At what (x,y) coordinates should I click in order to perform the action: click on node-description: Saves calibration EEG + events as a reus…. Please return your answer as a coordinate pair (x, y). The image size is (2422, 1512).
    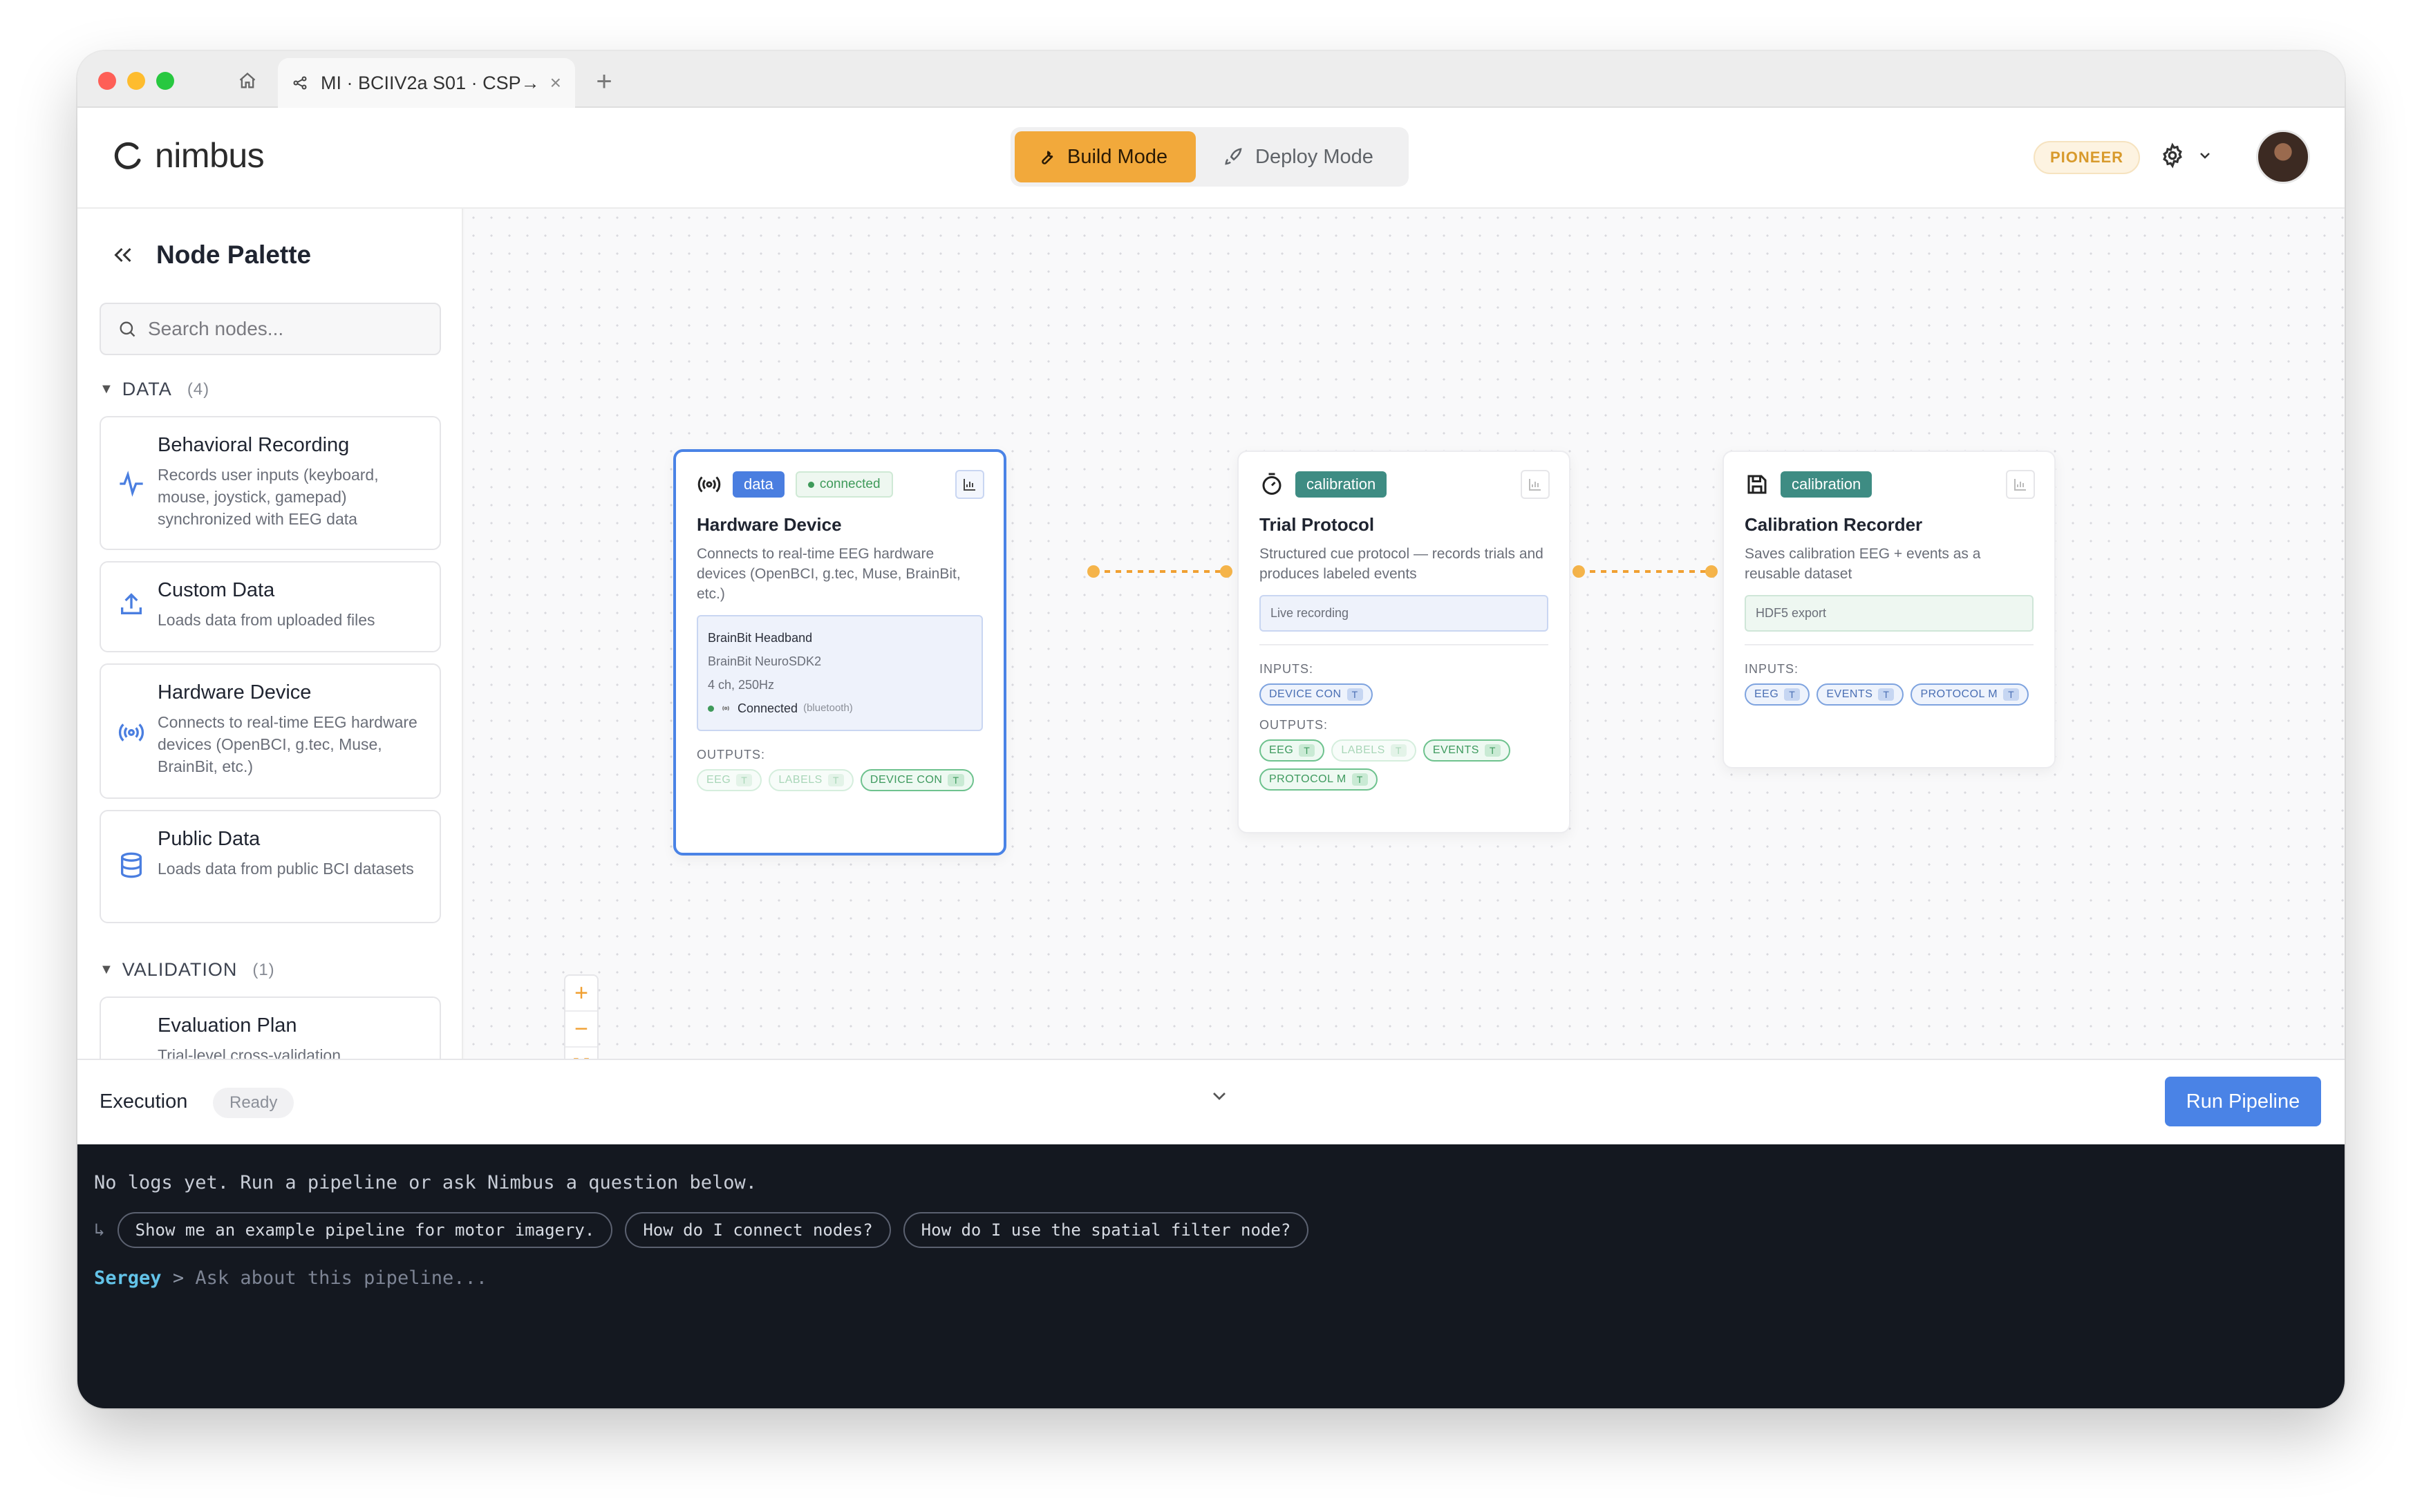
    Looking at the image, I should click on (1863, 564).